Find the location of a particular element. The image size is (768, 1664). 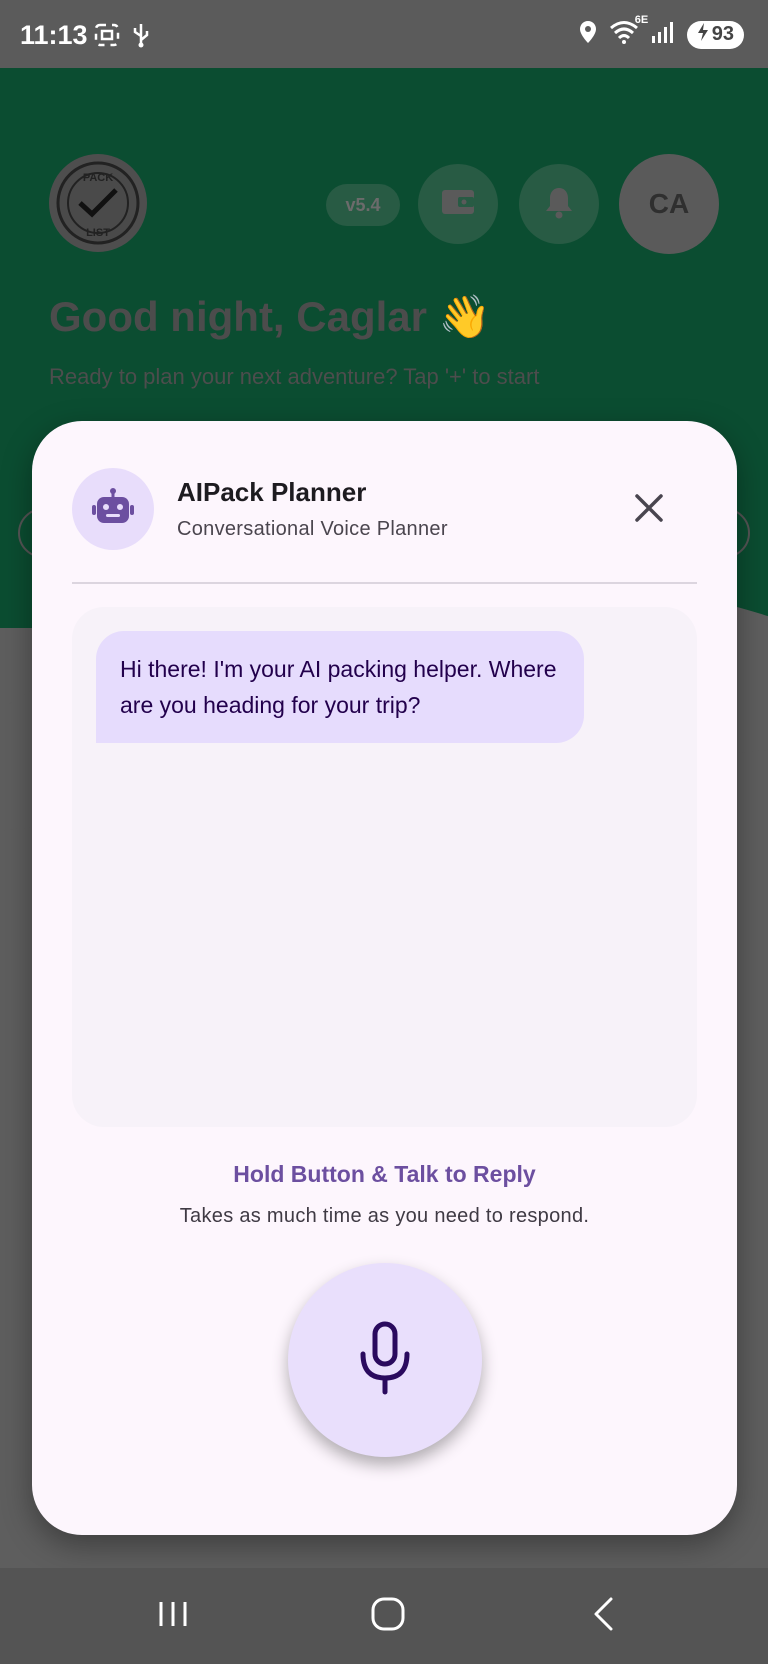

robot-icon is located at coordinates (113, 509).